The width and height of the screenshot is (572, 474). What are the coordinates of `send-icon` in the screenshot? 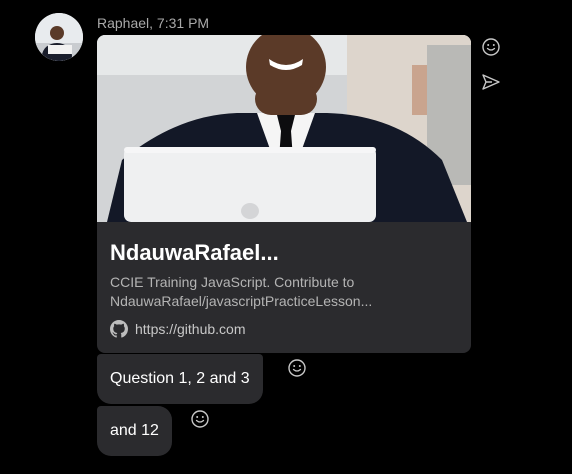 It's located at (491, 82).